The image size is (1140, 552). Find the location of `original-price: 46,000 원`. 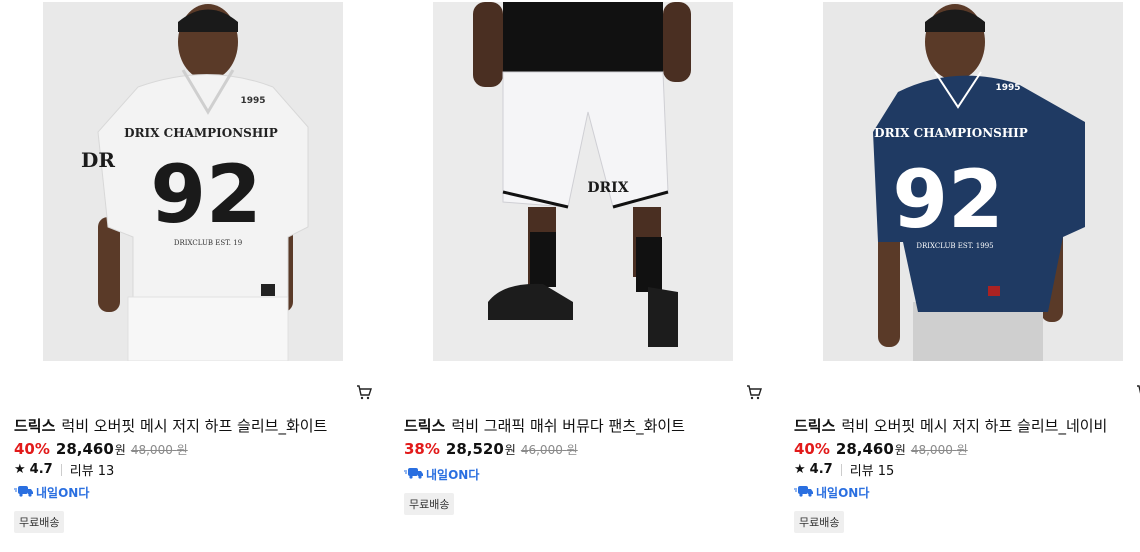

original-price: 46,000 원 is located at coordinates (549, 450).